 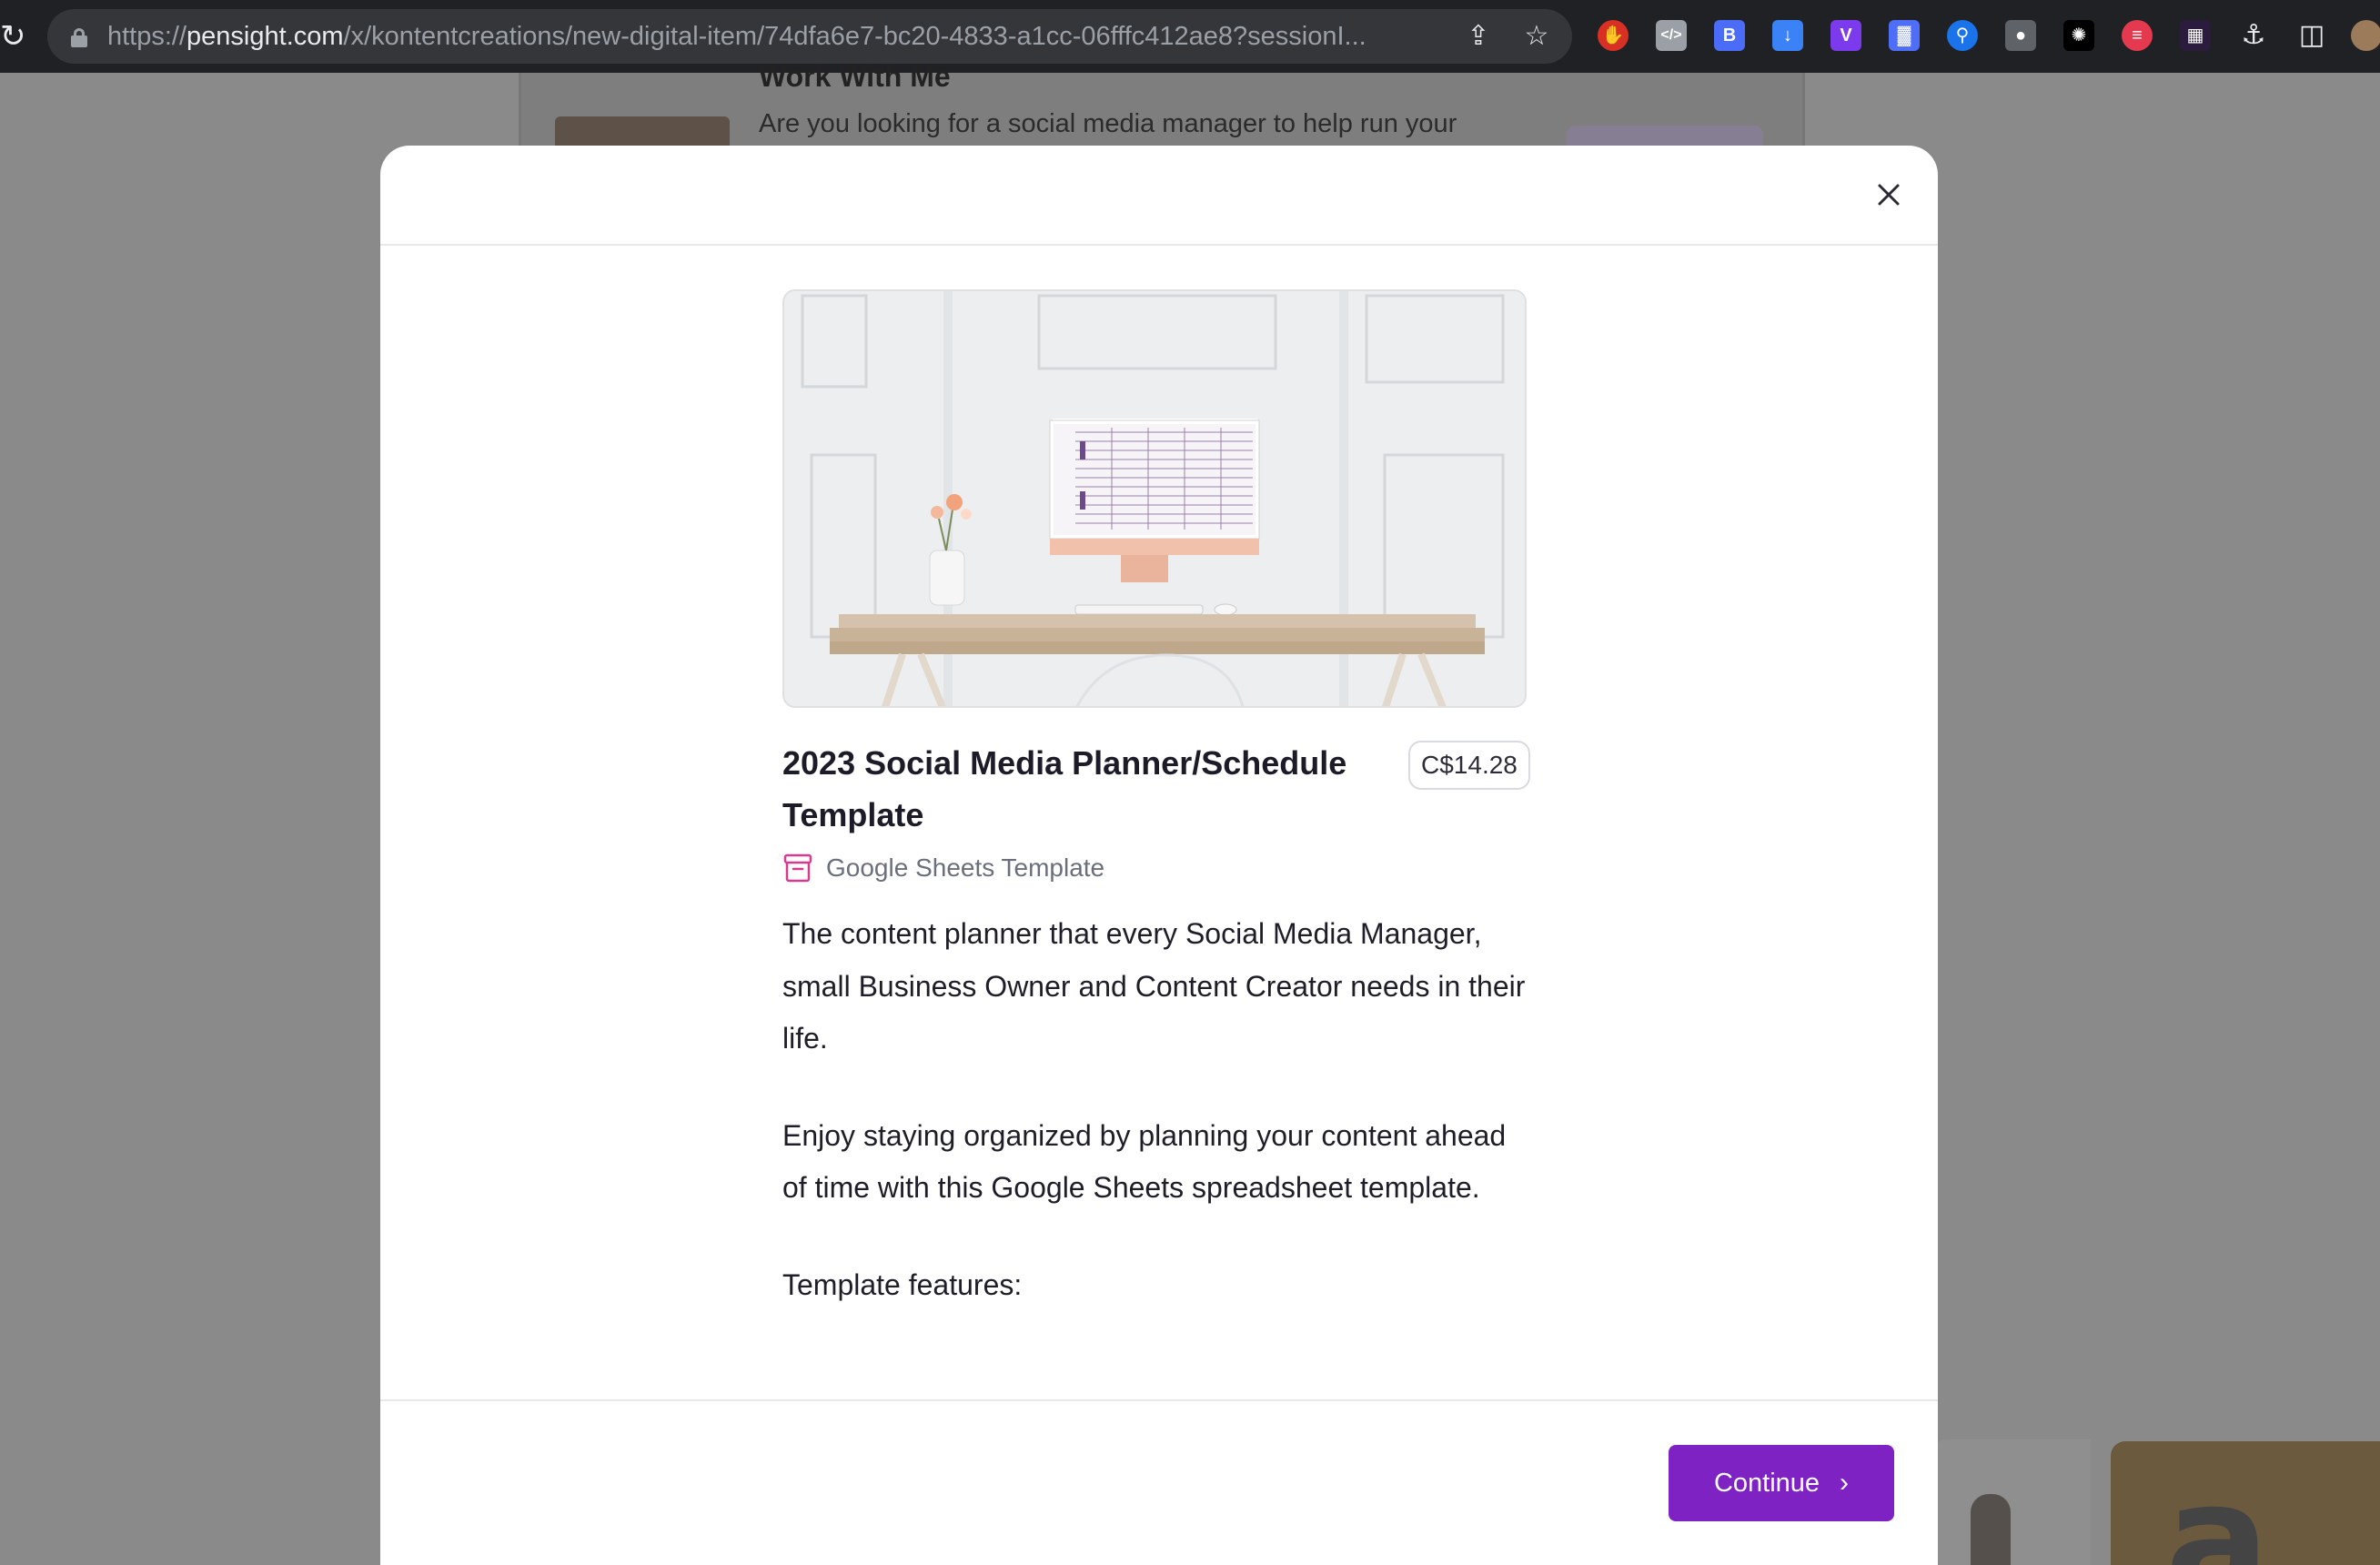 What do you see at coordinates (1767, 1483) in the screenshot?
I see `continue-label: Continue` at bounding box center [1767, 1483].